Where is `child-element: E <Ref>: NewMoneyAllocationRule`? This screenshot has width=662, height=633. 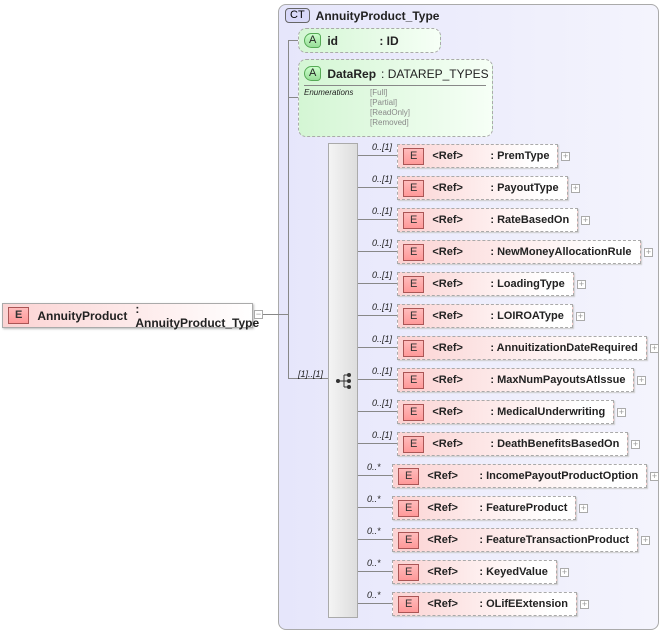
child-element: E <Ref>: NewMoneyAllocationRule is located at coordinates (519, 252).